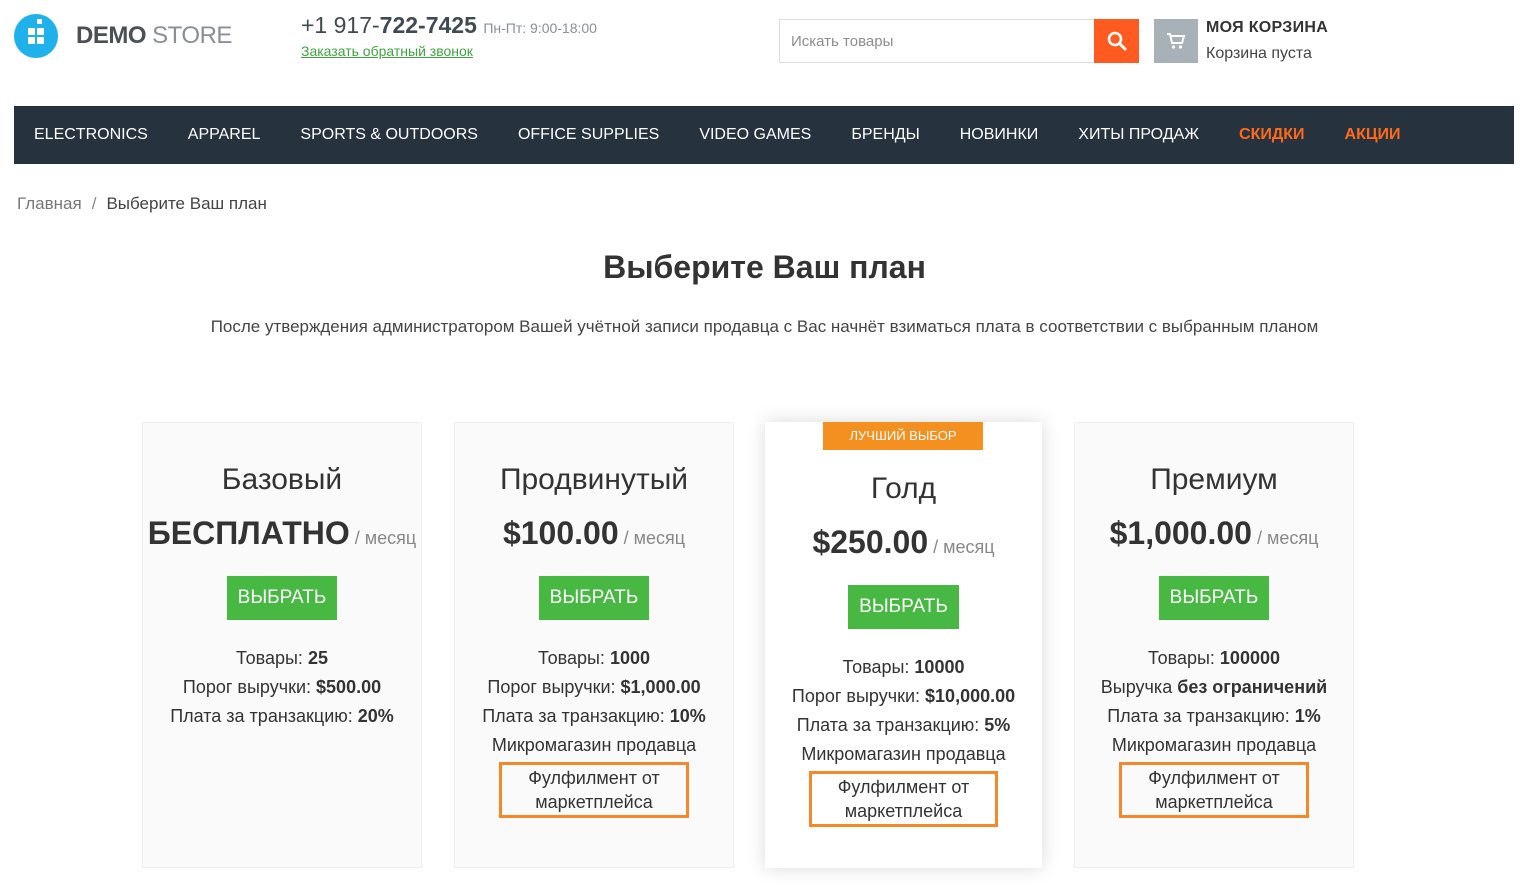 Image resolution: width=1529 pixels, height=893 pixels. What do you see at coordinates (540, 28) in the screenshot?
I see `working-hours: Пн-Пт: 9:00-18:00` at bounding box center [540, 28].